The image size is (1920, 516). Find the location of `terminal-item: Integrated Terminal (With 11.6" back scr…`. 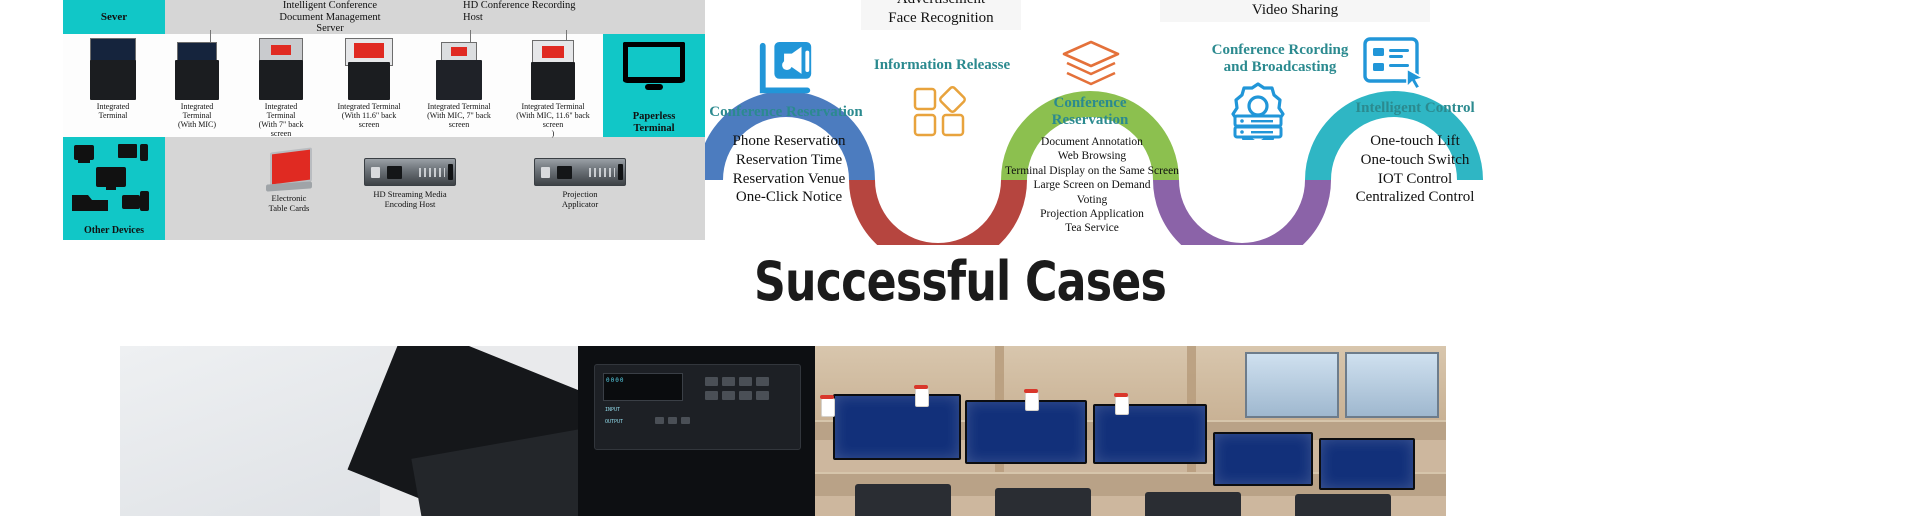

terminal-item: Integrated Terminal (With 11.6" back scr… is located at coordinates (369, 83).